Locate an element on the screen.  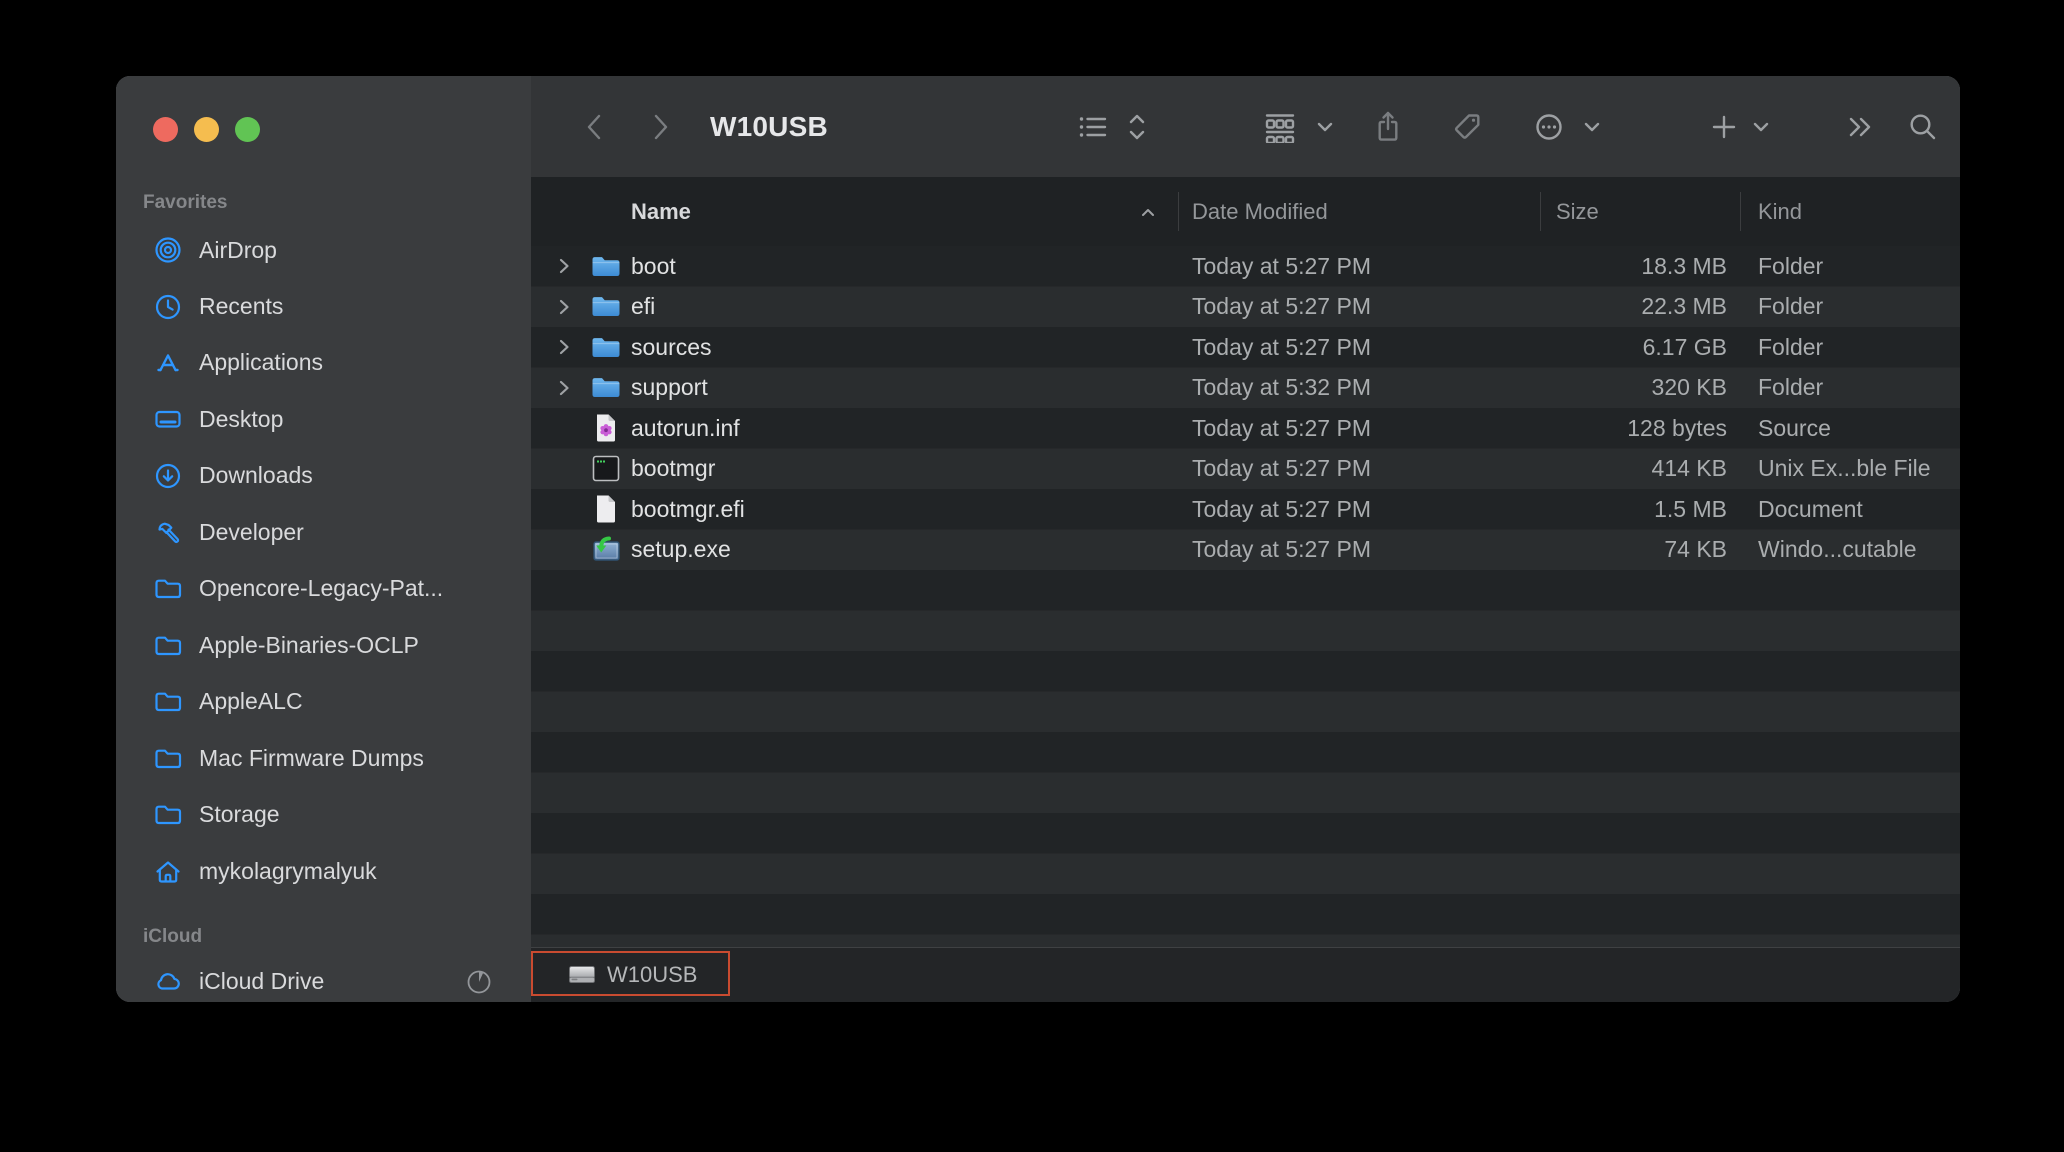
file-row-efi: efi Today at 5:27 PM 22.3 MB Folder is located at coordinates (1245, 307).